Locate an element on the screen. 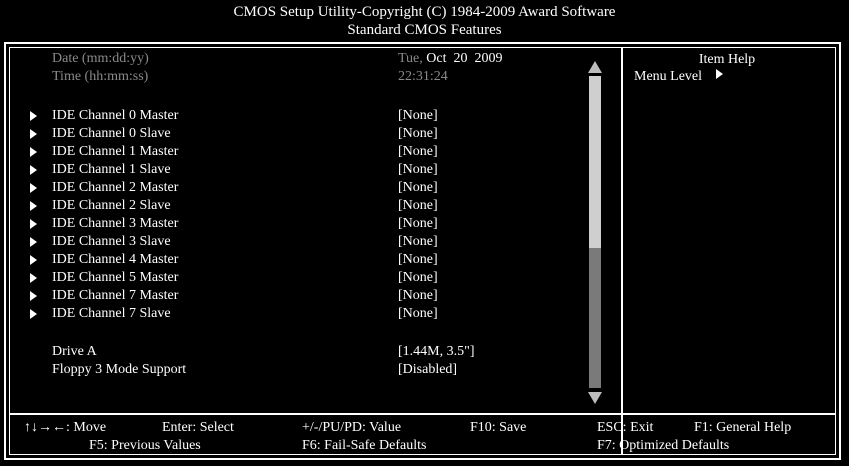  ide-channel-item: IDE Channel 7 Master [None] is located at coordinates (295, 296).